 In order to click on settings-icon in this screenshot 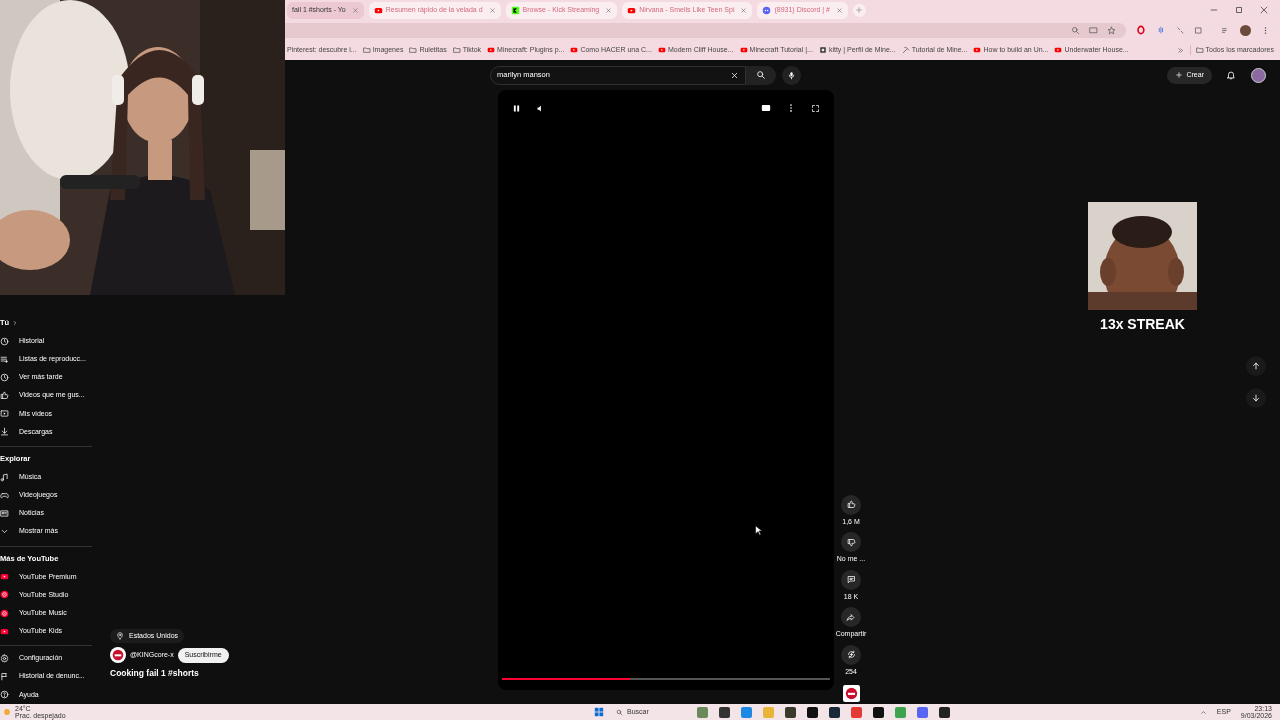, I will do `click(4, 658)`.